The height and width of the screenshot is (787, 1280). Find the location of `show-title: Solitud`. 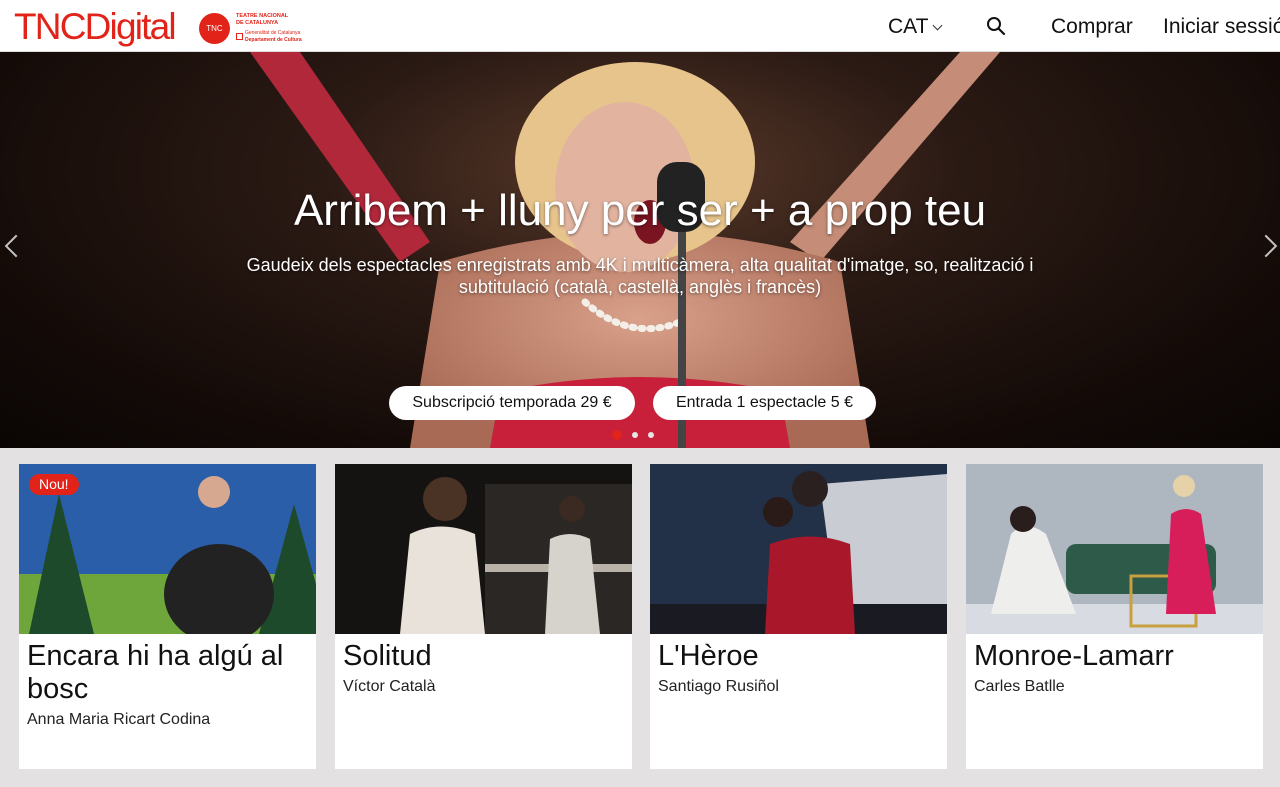

show-title: Solitud is located at coordinates (387, 656).